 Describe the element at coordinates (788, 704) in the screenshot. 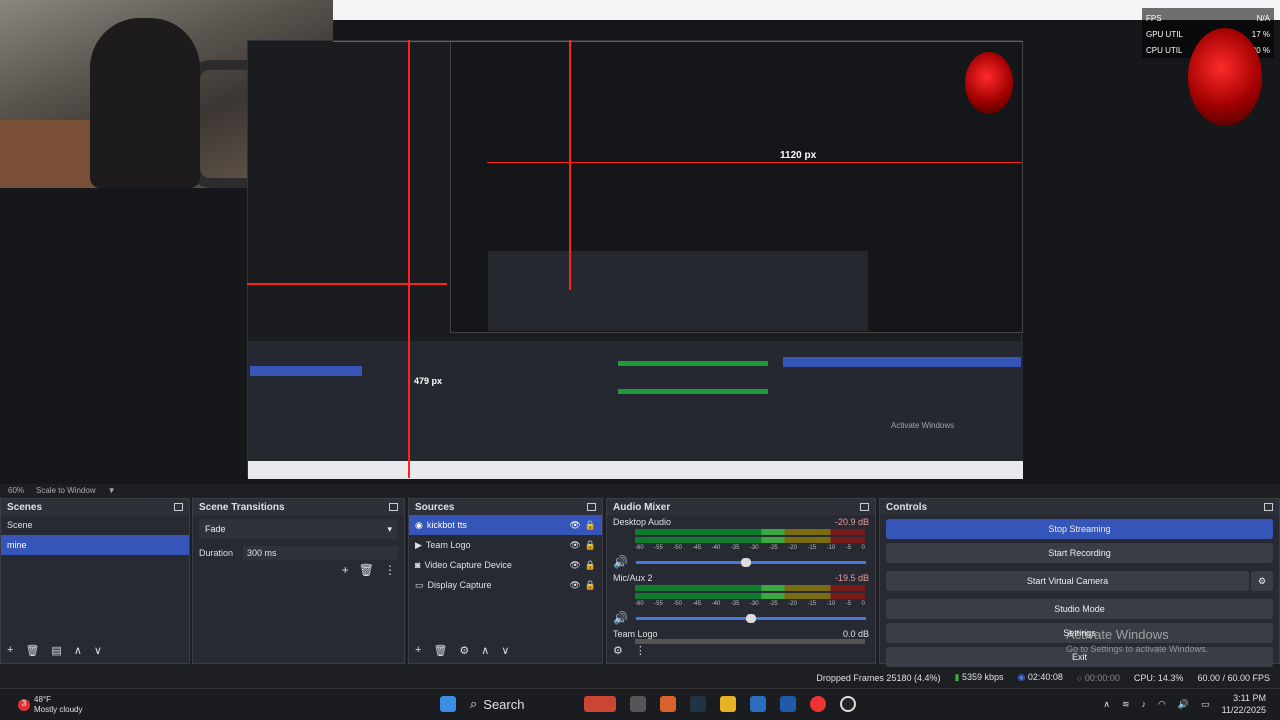

I see `store-icon` at that location.